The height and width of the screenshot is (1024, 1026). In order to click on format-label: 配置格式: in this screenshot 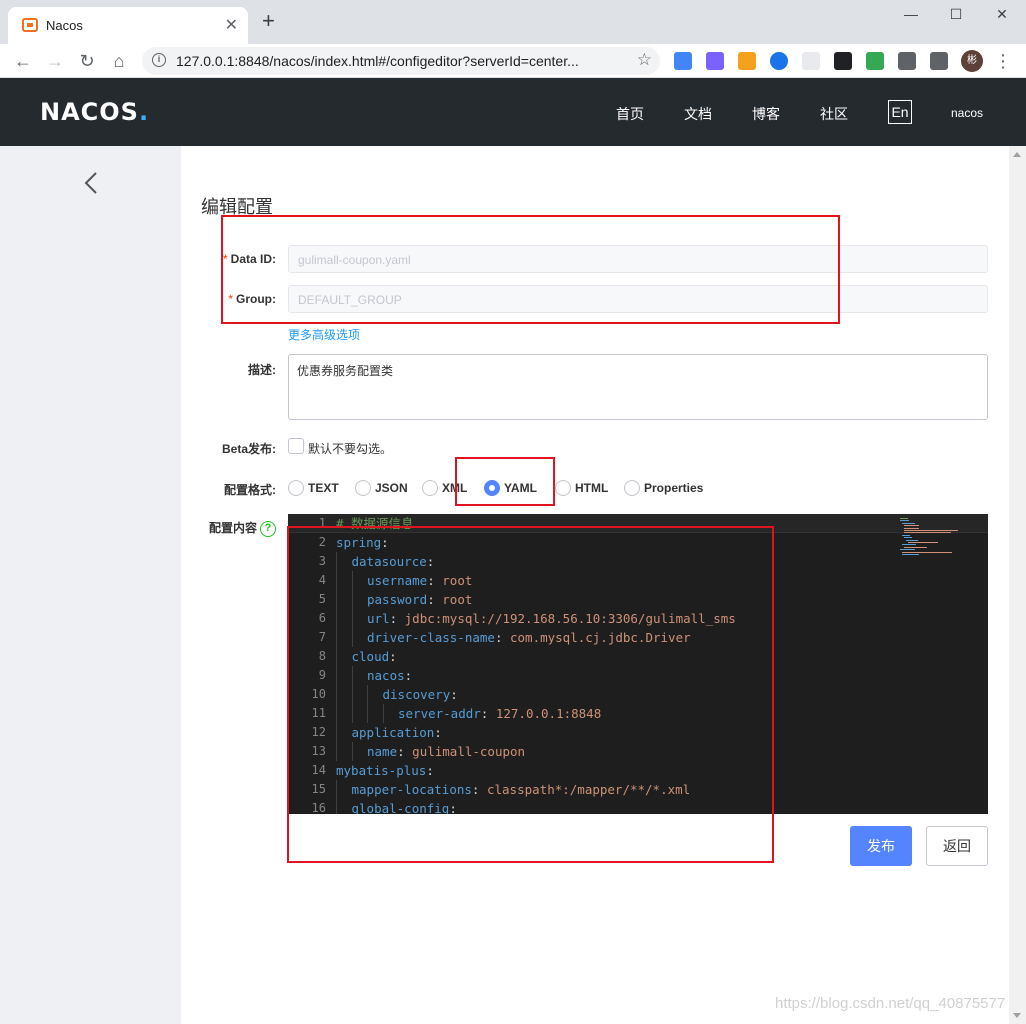, I will do `click(250, 490)`.